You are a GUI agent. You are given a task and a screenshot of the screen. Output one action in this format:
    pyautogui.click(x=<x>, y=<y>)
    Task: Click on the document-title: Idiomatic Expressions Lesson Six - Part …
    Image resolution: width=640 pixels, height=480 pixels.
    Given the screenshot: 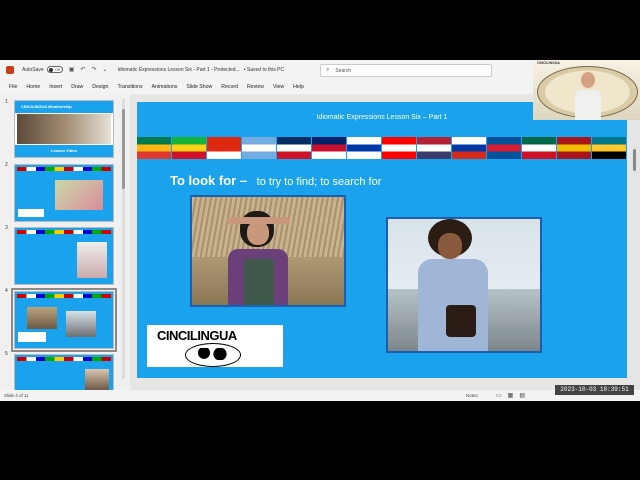 What is the action you would take?
    pyautogui.click(x=178, y=69)
    